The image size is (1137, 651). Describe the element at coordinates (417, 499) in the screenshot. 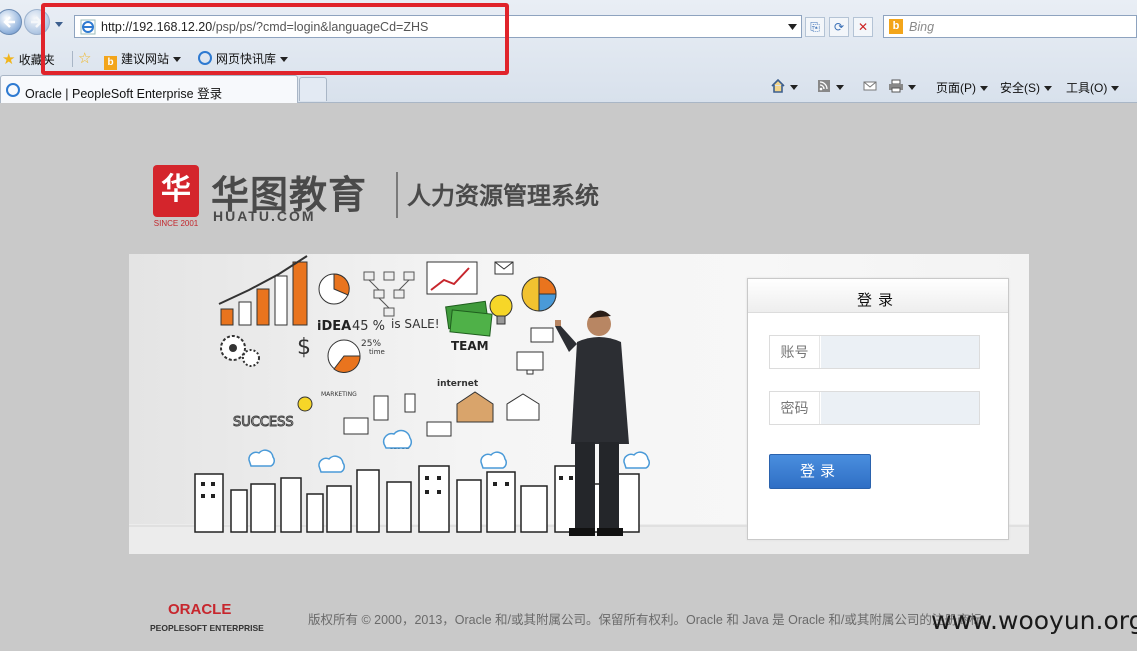

I see `city-skyline-doodle` at that location.